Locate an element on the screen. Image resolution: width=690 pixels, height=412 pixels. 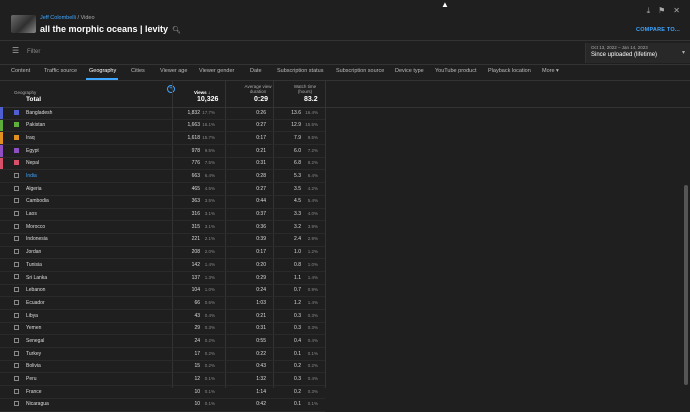
avd-column-header: Average view duration is located at coordinates (258, 89).